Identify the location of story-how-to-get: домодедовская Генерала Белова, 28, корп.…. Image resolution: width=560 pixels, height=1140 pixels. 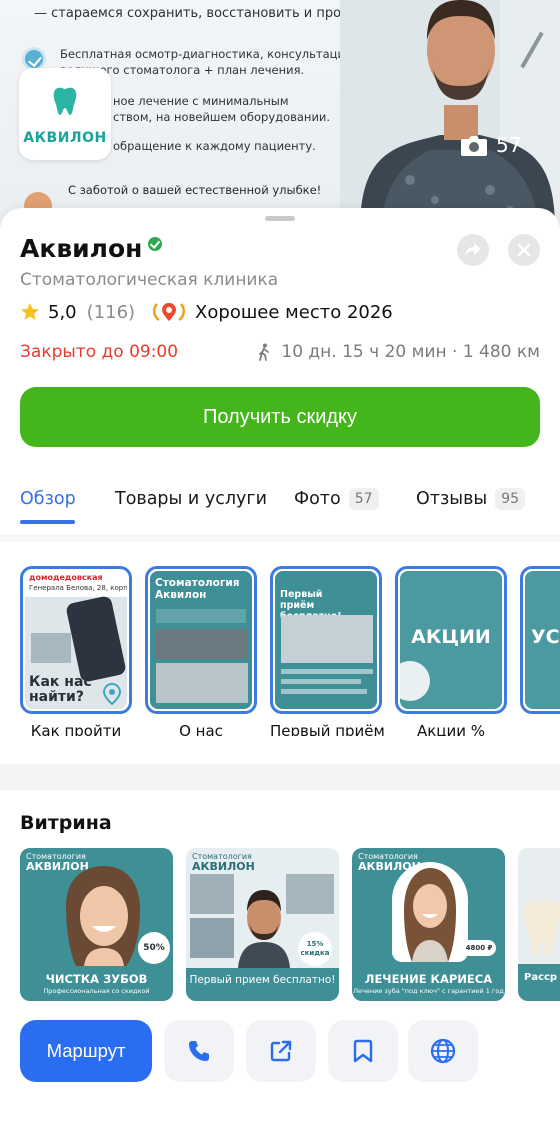
(76, 640).